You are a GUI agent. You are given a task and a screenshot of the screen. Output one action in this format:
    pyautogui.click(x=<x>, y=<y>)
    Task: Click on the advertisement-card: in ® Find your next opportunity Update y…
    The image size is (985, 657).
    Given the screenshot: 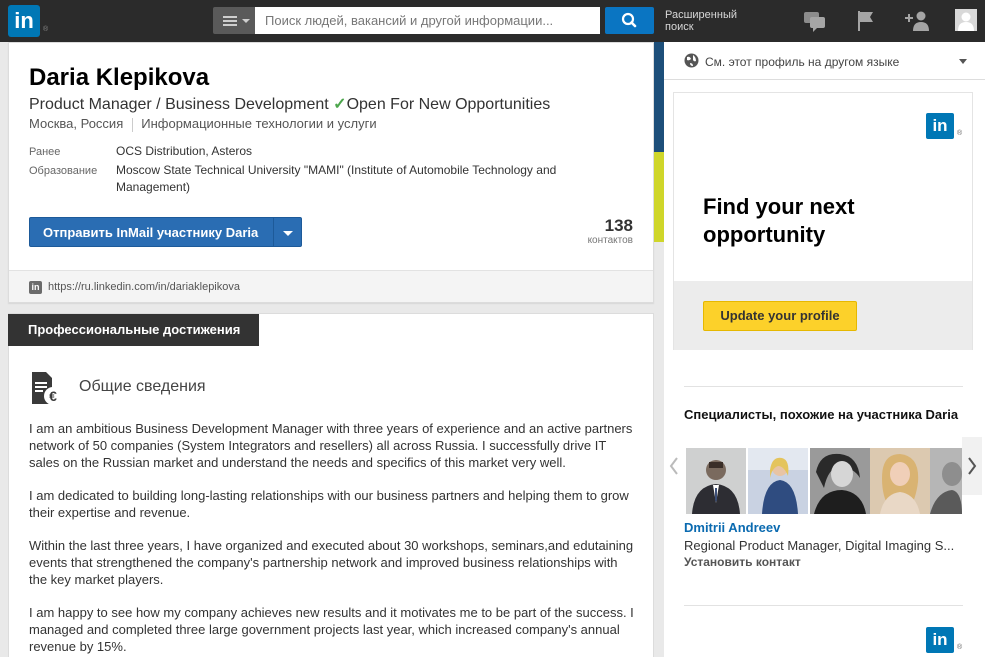 What is the action you would take?
    pyautogui.click(x=823, y=221)
    